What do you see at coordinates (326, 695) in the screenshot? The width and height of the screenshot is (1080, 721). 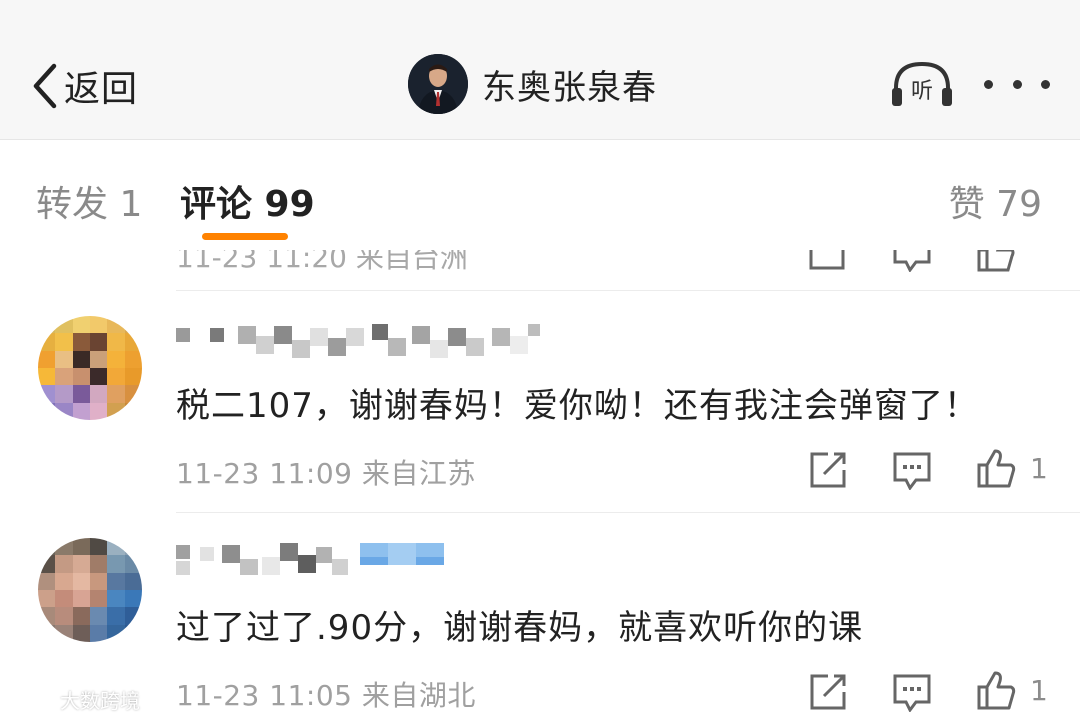 I see `comment-meta: 11-23 11:05 来自湖北` at bounding box center [326, 695].